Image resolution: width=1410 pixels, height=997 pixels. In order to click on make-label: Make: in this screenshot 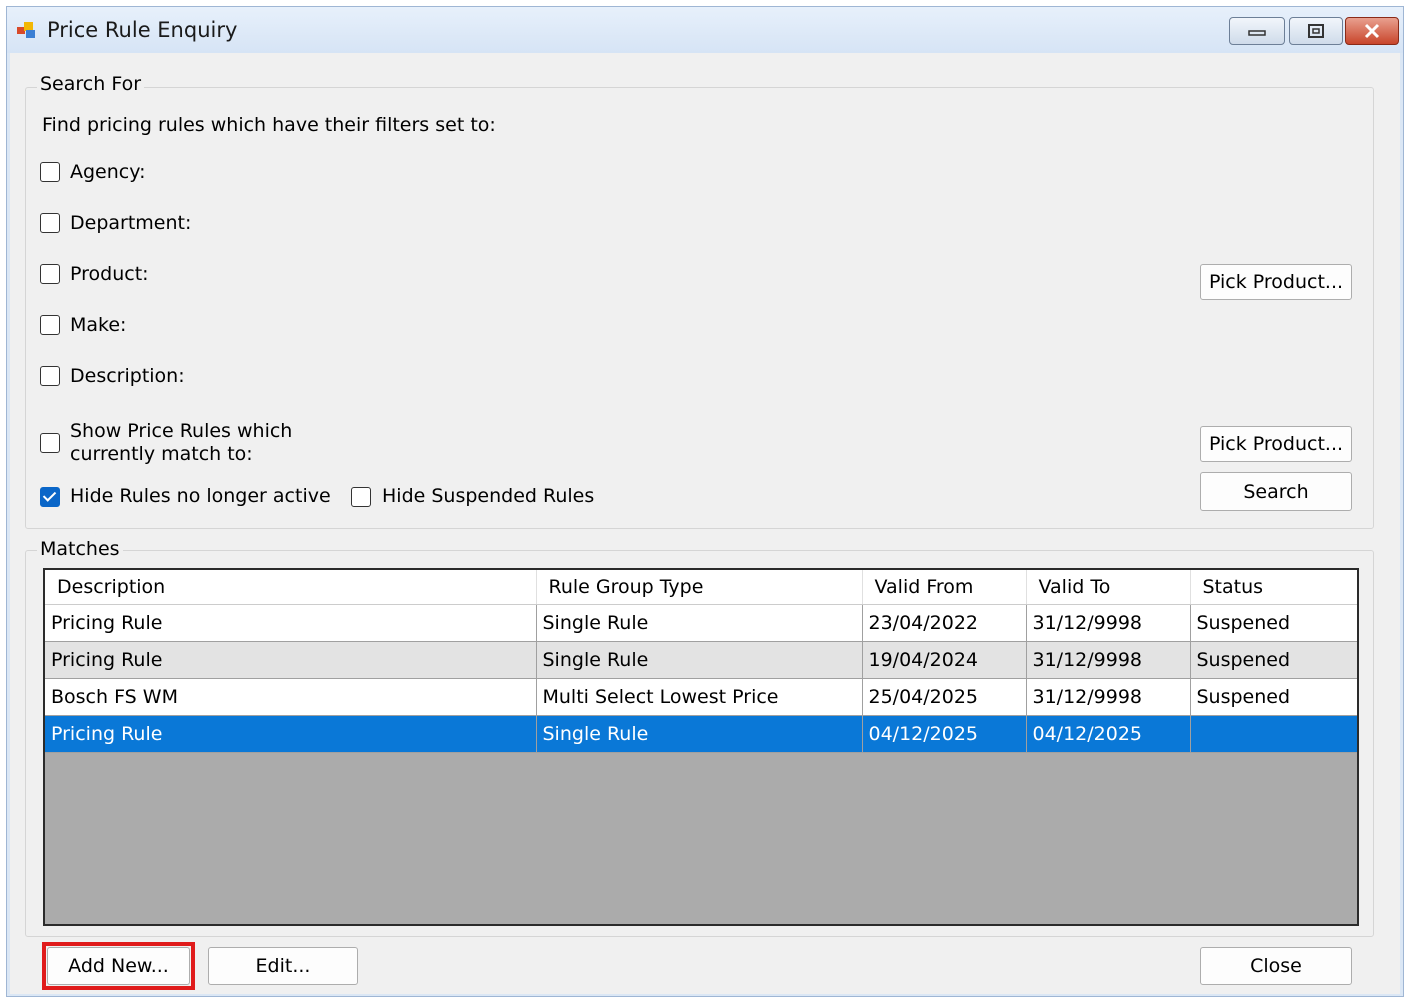, I will do `click(98, 325)`.